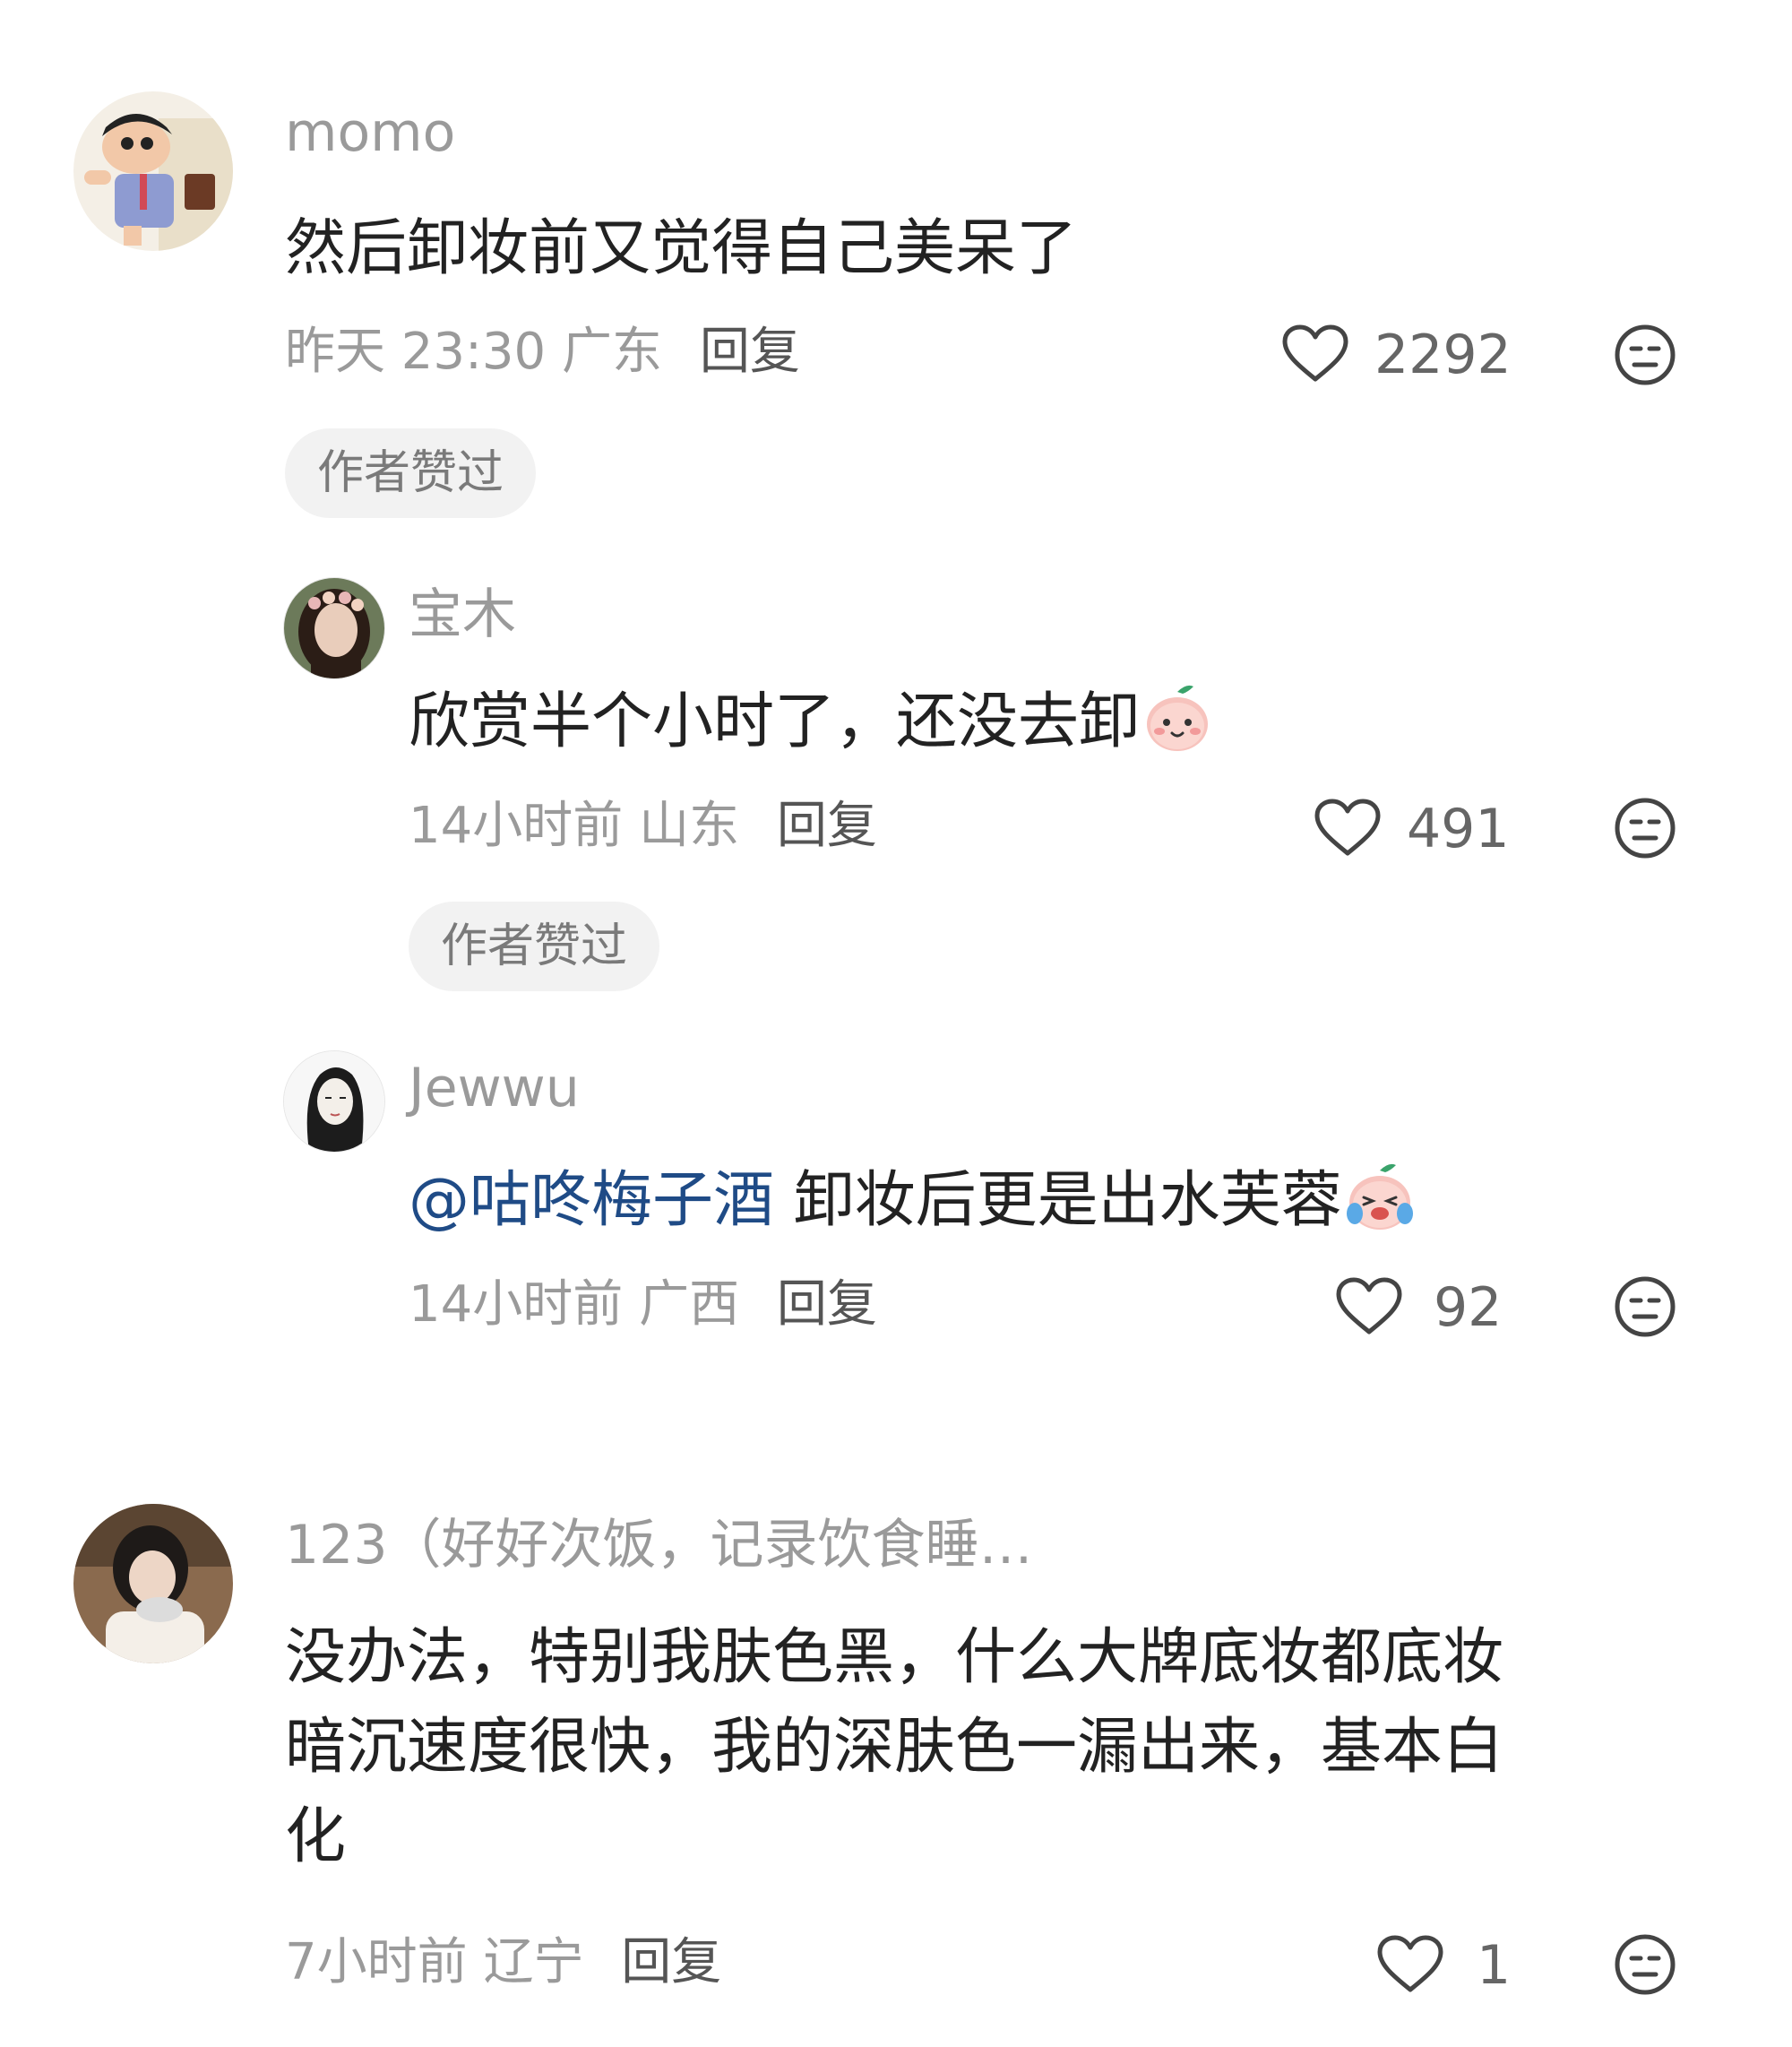  Describe the element at coordinates (1459, 829) in the screenshot. I see `like-count: 491` at that location.